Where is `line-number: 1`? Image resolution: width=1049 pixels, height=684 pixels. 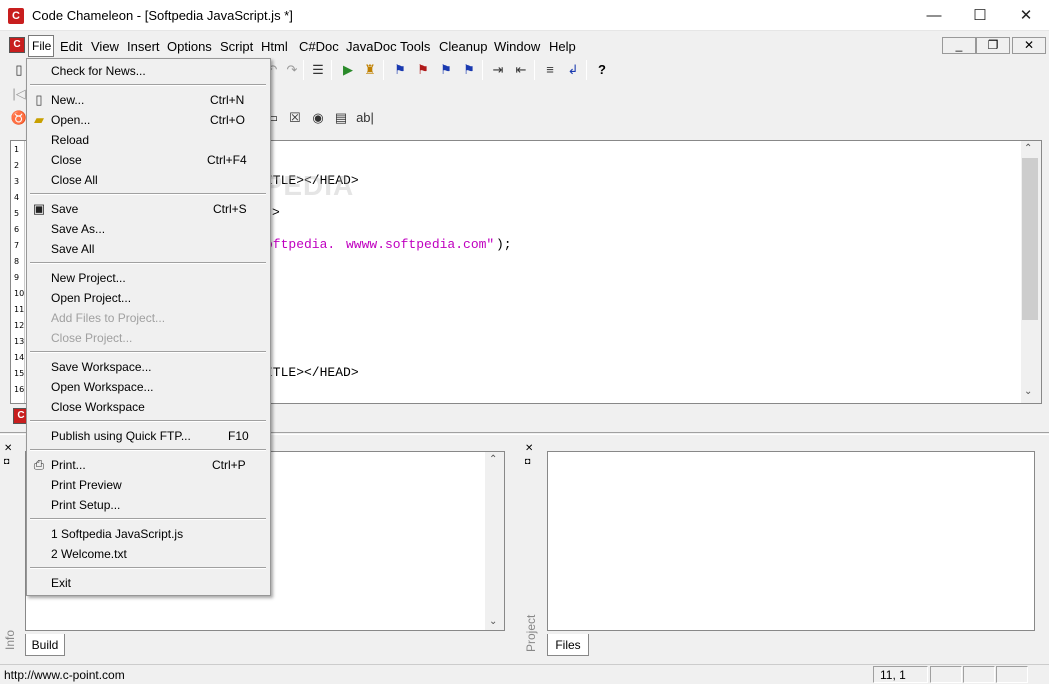 line-number: 1 is located at coordinates (17, 149).